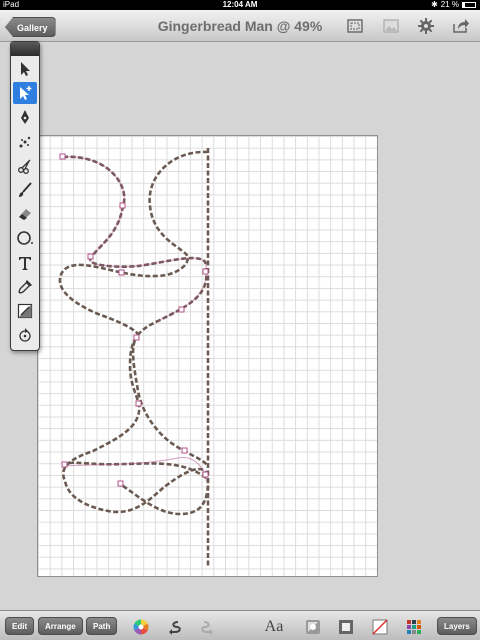 The image size is (480, 640). I want to click on path-button: Path, so click(102, 626).